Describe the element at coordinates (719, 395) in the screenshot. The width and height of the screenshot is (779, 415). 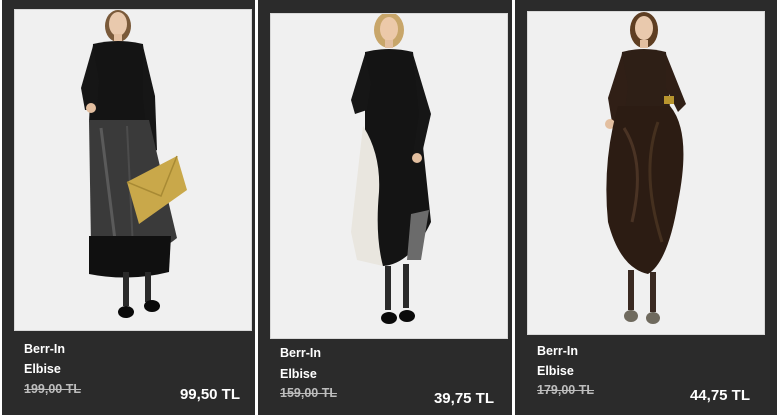
I see `sale-price: 44,75 TL` at that location.